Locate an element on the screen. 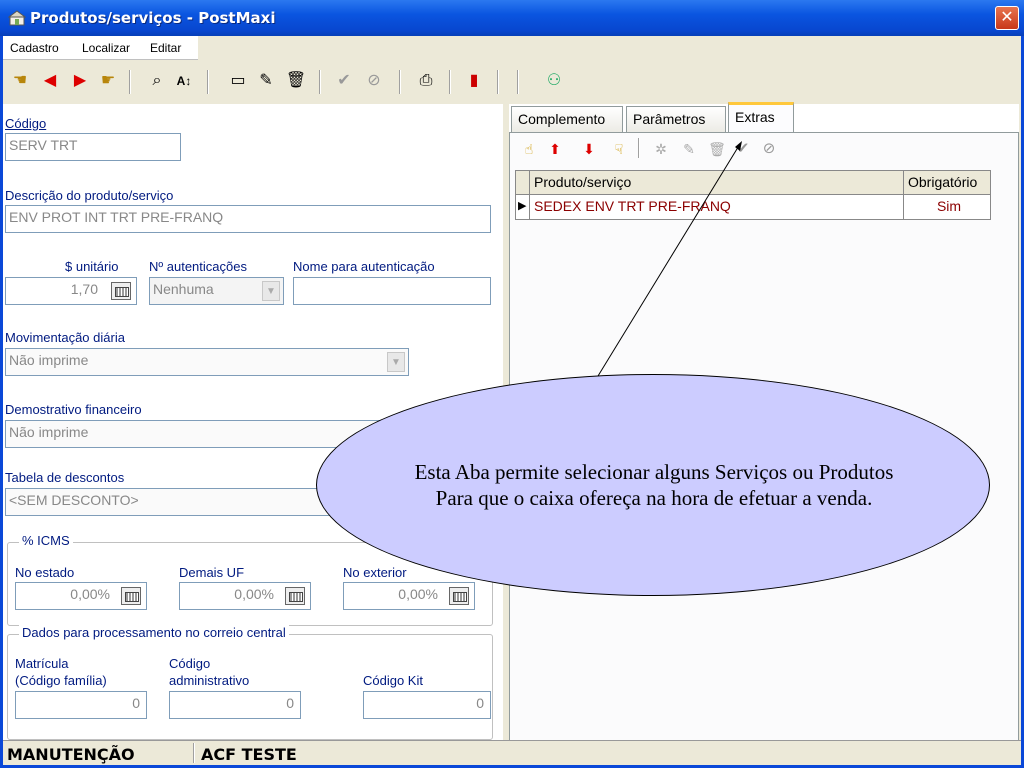 This screenshot has width=1024, height=768. prev-icon: ◀ is located at coordinates (50, 81).